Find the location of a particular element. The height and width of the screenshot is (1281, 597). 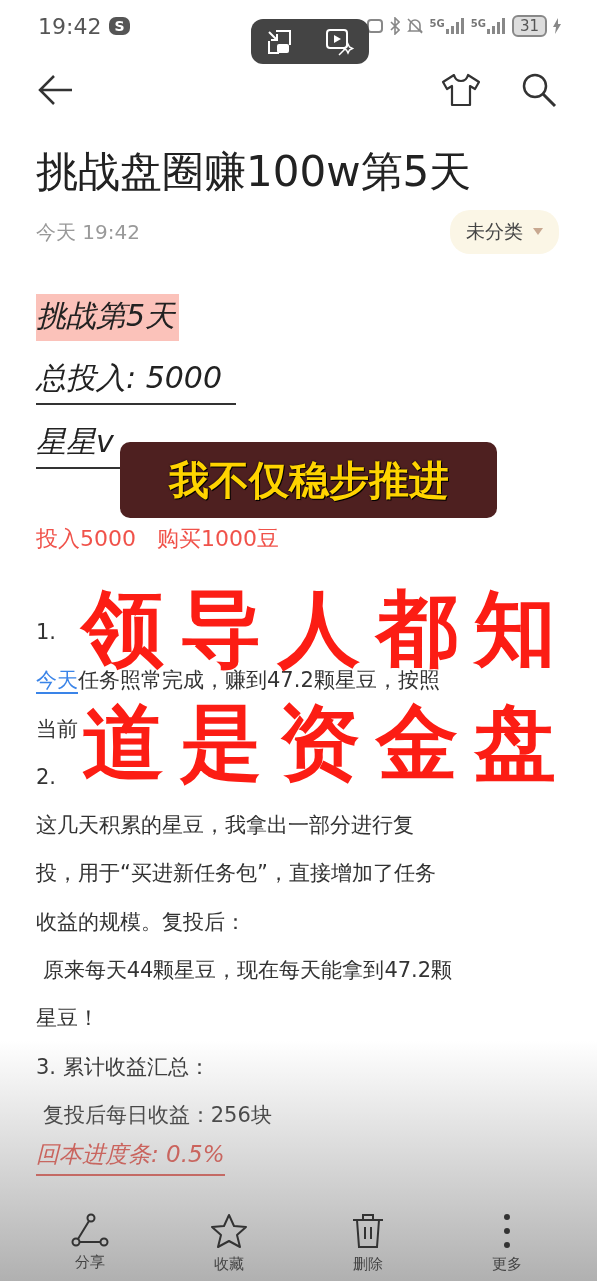

caret-icon is located at coordinates (538, 232).